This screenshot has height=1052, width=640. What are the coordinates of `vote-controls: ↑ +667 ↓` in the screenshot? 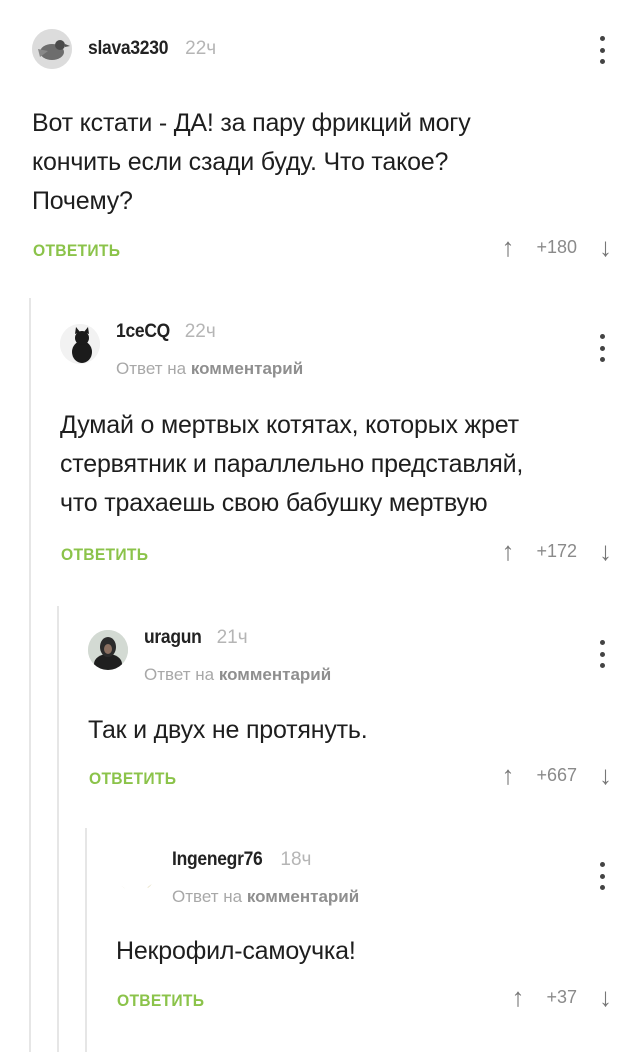 It's located at (556, 775).